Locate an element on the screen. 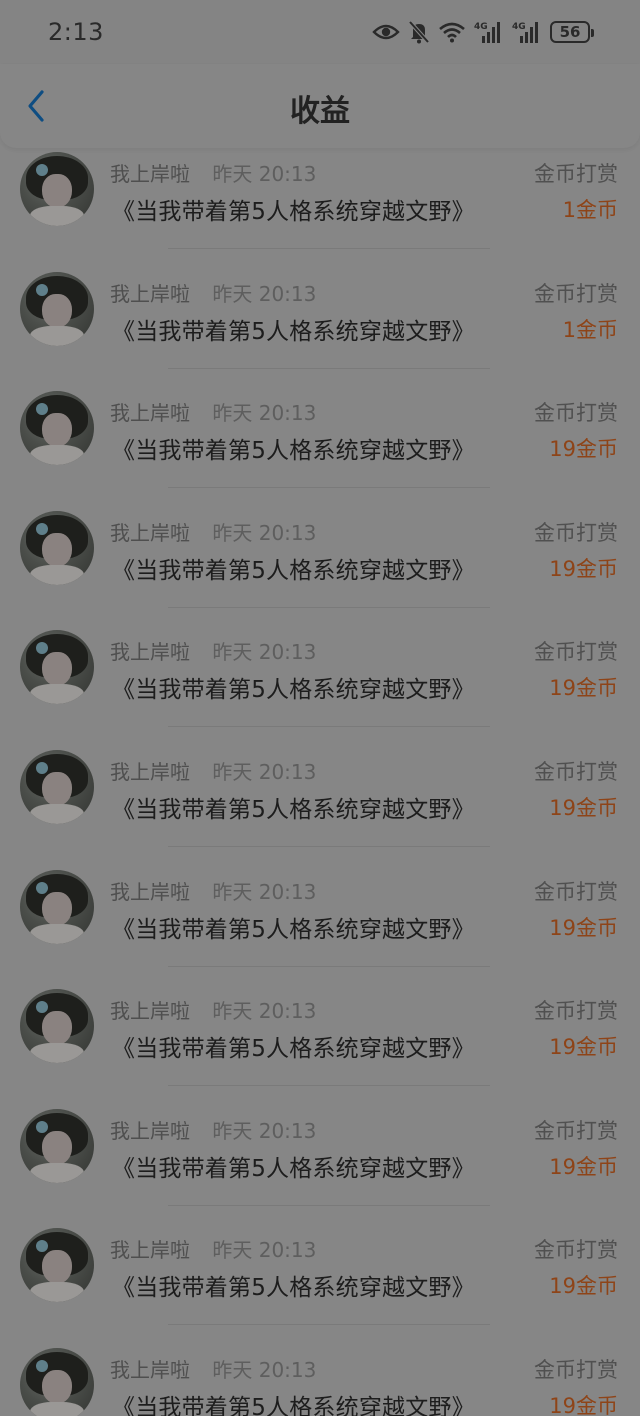  eye-icon is located at coordinates (386, 32).